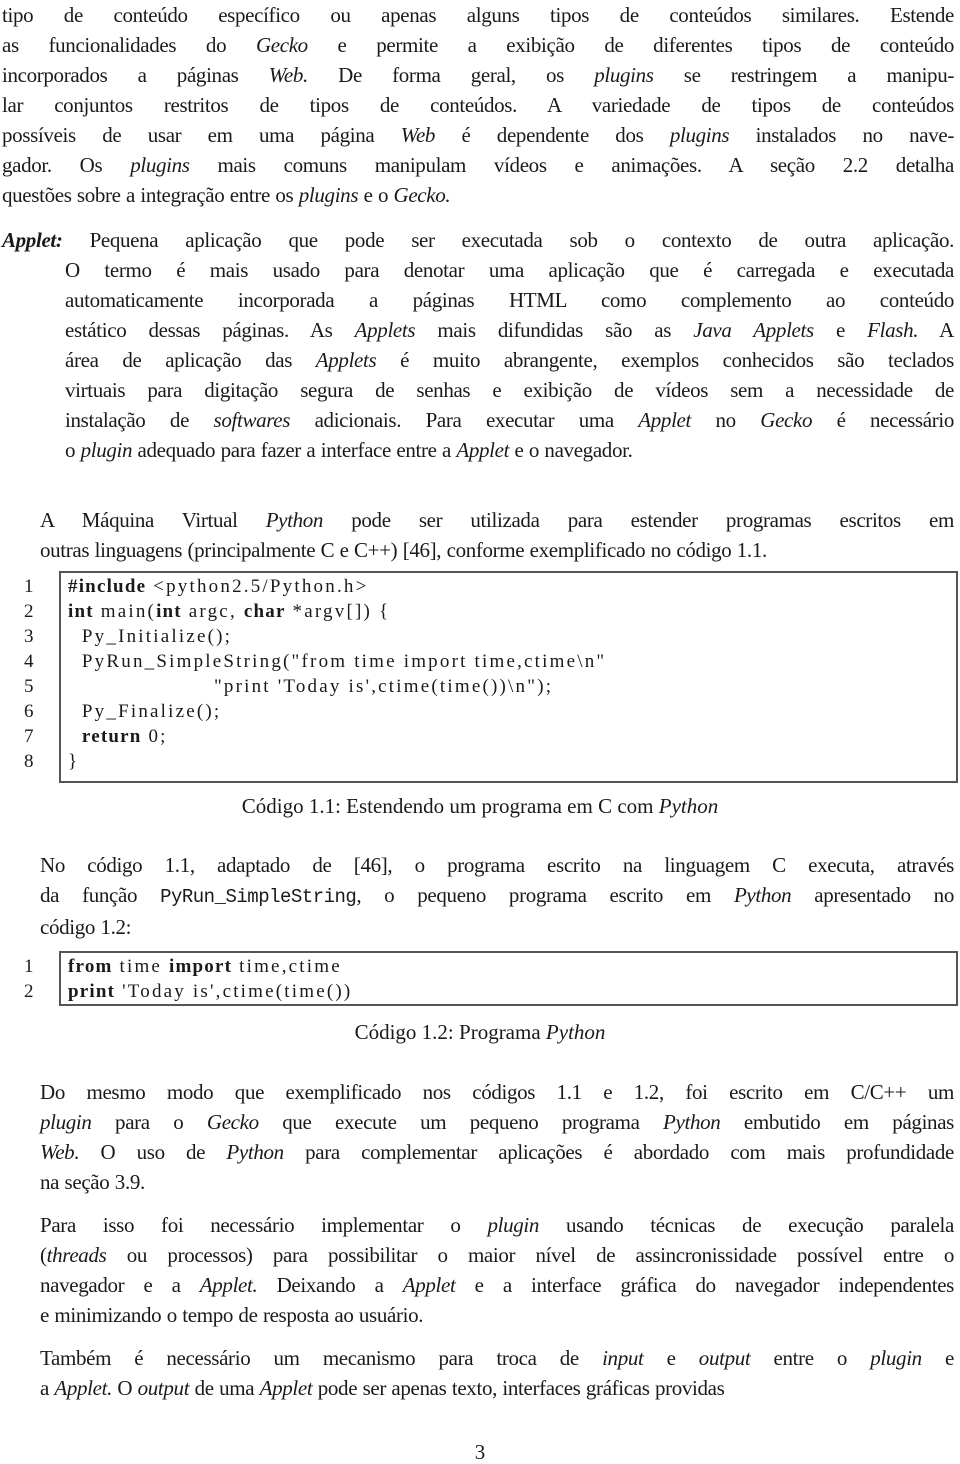 This screenshot has width=960, height=1464. What do you see at coordinates (418, 135) in the screenshot?
I see `emphasis-text: Web` at bounding box center [418, 135].